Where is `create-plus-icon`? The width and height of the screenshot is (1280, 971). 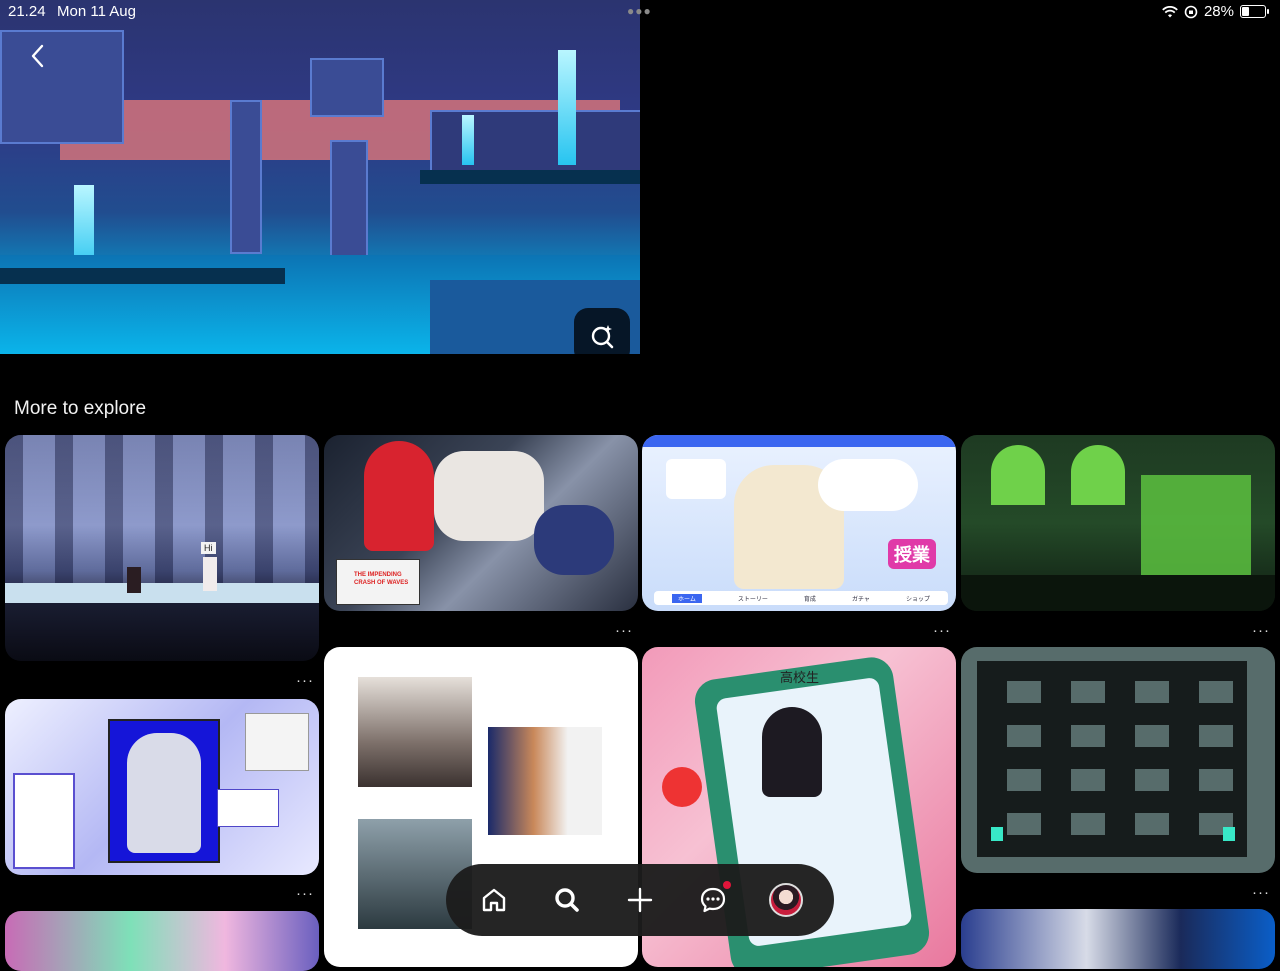 create-plus-icon is located at coordinates (640, 900).